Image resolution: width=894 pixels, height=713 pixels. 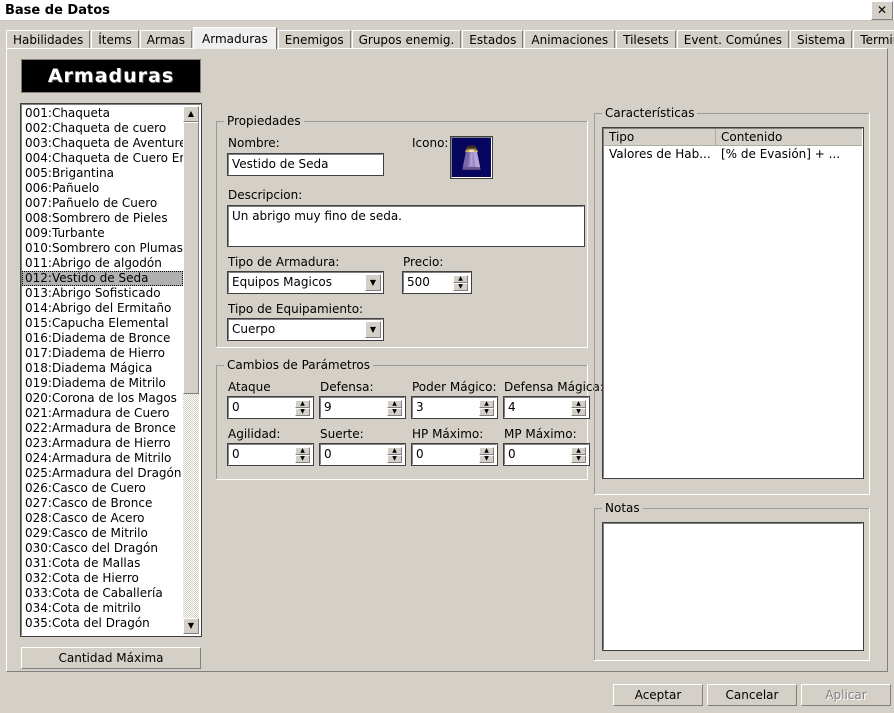 I want to click on scroll-down-icon: ▼, so click(x=191, y=626).